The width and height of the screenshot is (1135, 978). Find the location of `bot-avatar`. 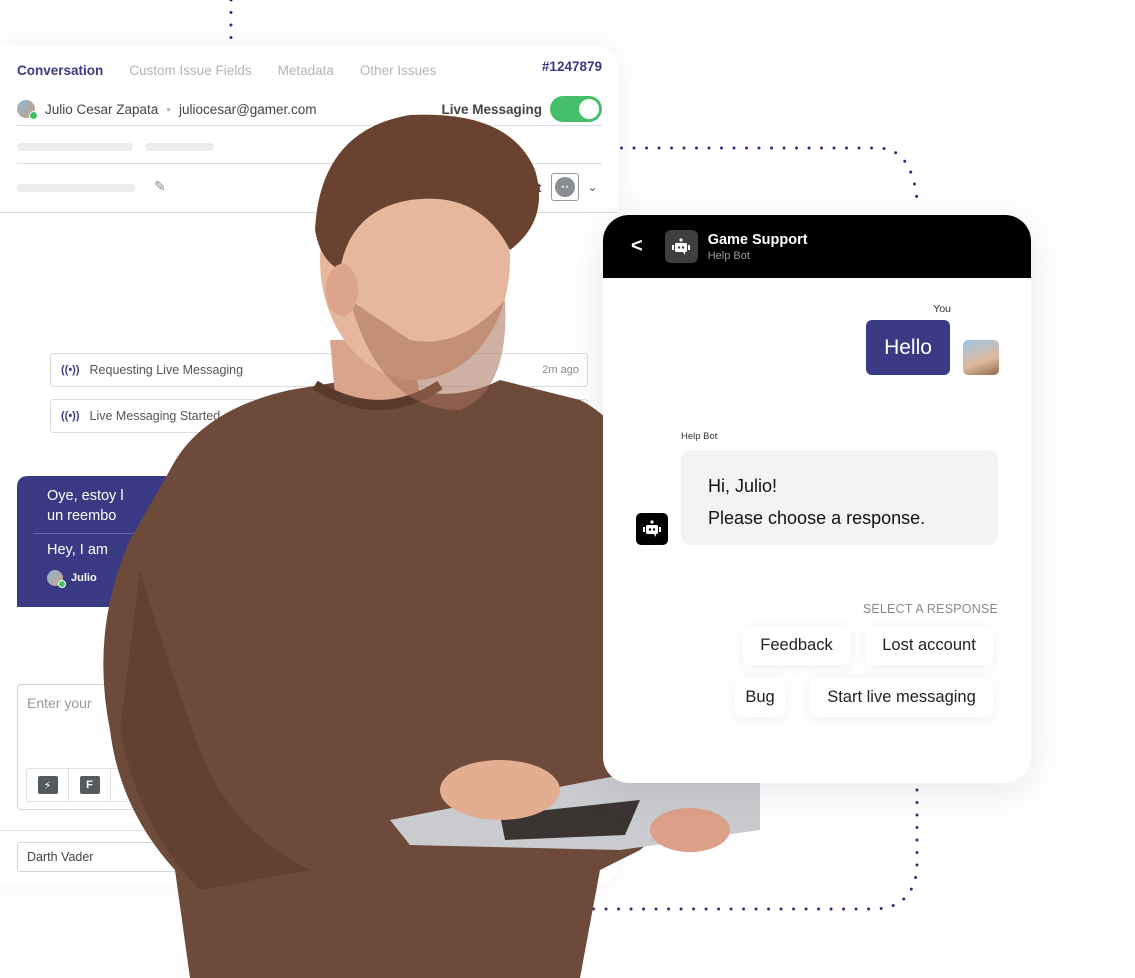

bot-avatar is located at coordinates (652, 529).